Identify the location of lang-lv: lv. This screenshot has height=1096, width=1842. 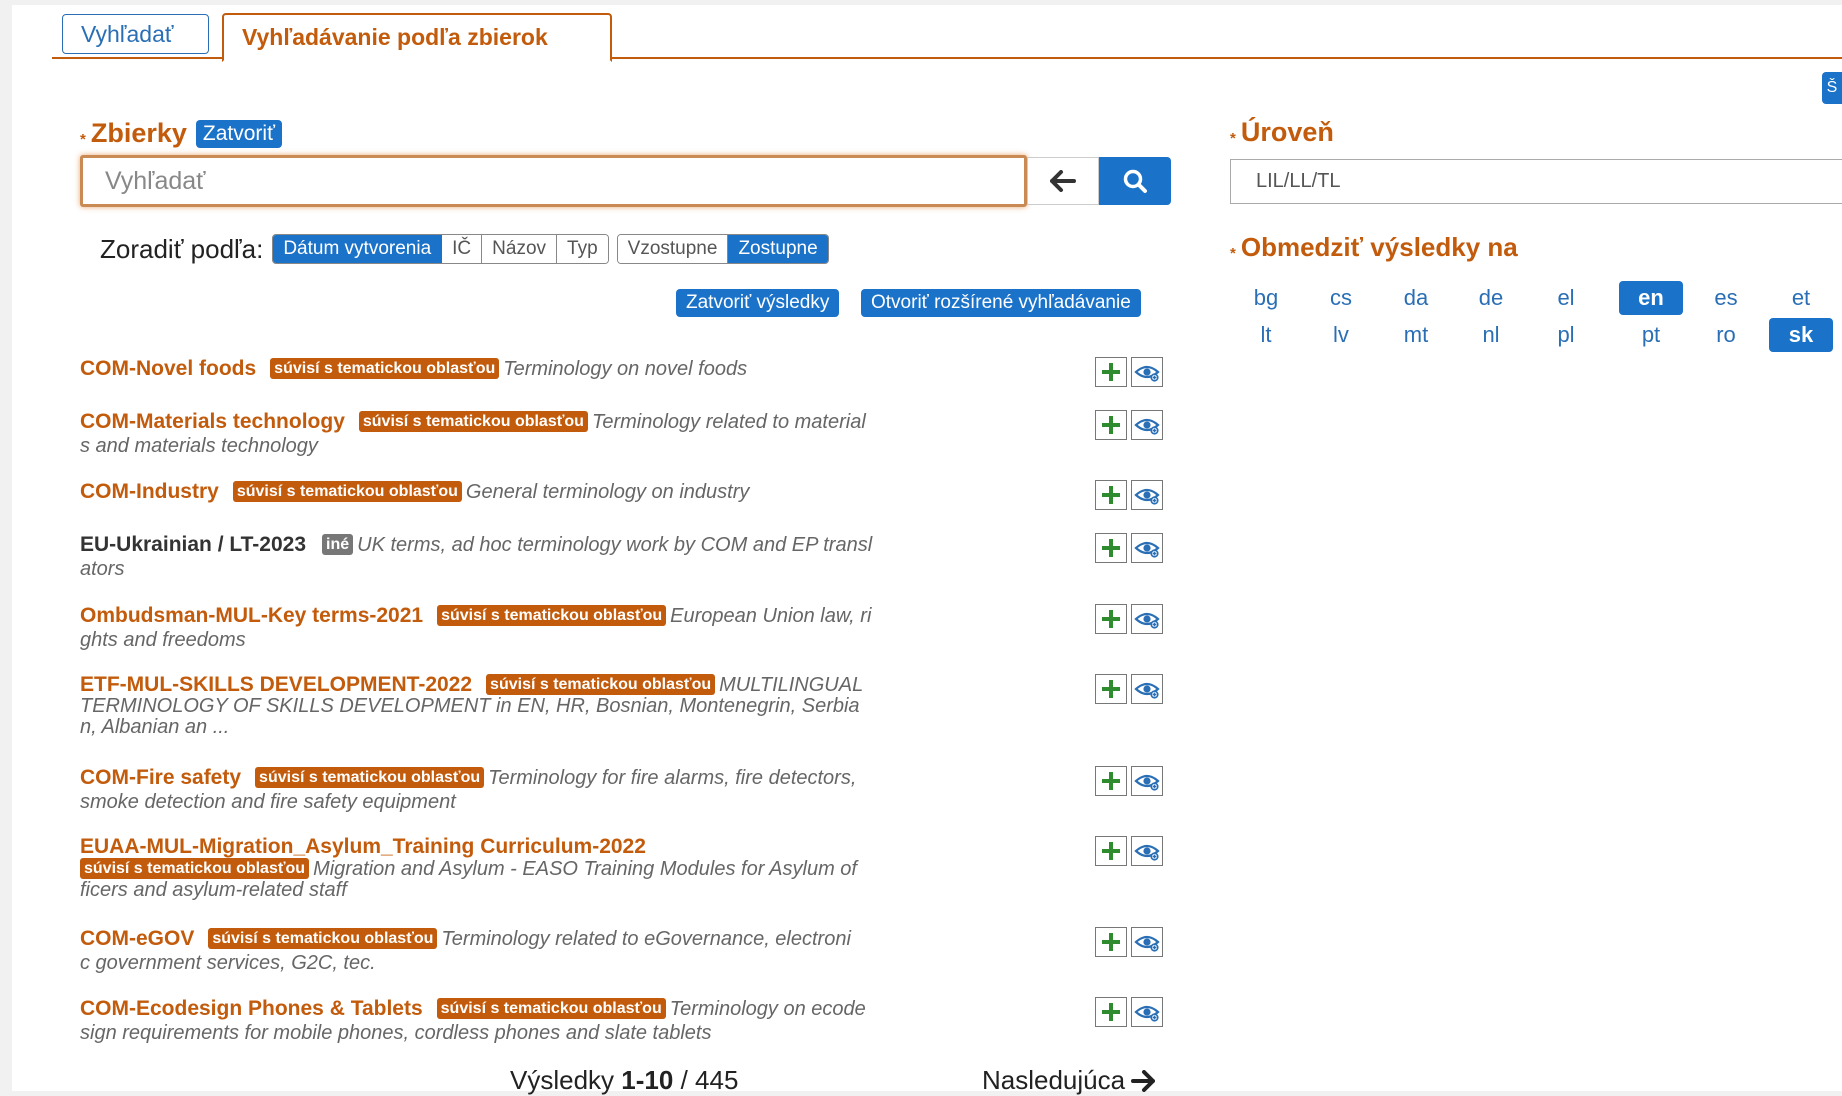
(1341, 335).